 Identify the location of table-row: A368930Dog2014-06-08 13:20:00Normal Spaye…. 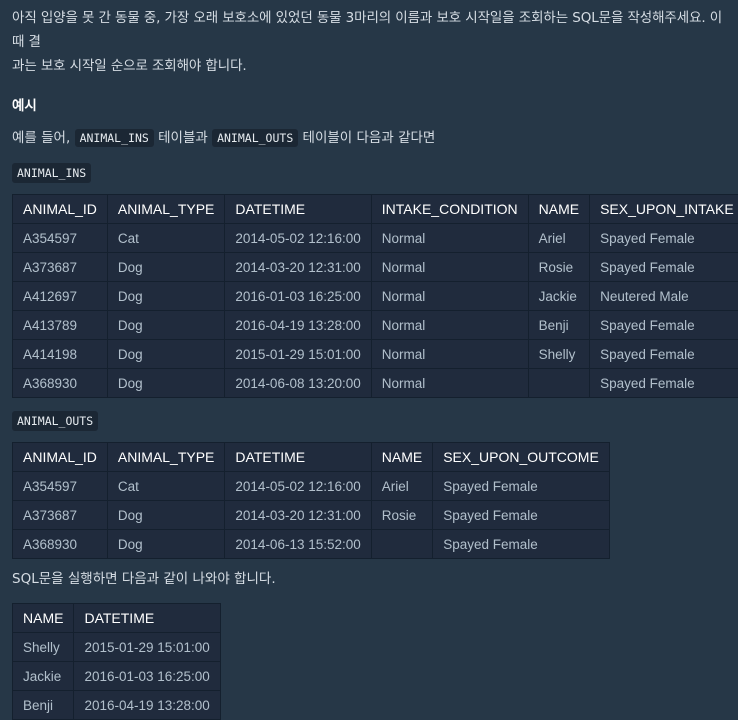
(375, 383).